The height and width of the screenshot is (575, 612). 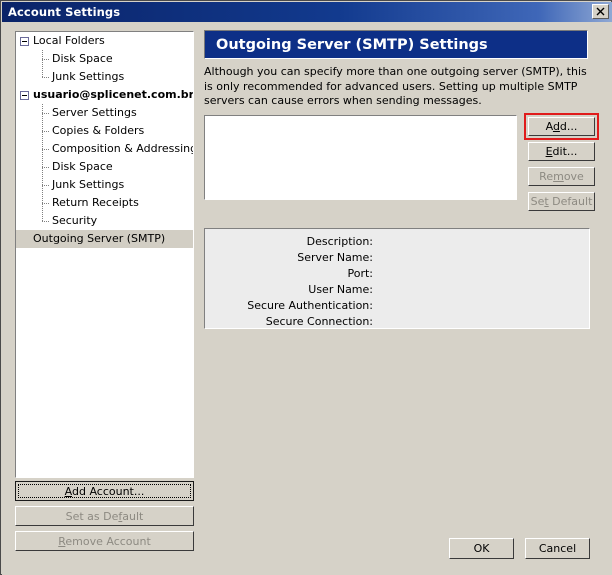 I want to click on tree-item-disk-space: Disk Space, so click(x=104, y=59).